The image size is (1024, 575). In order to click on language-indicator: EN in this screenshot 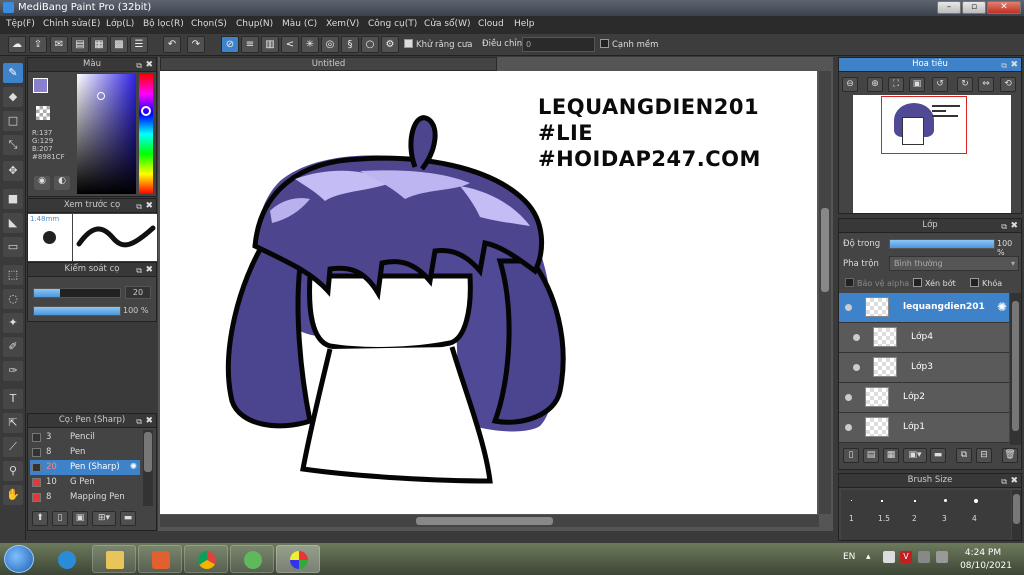, I will do `click(849, 557)`.